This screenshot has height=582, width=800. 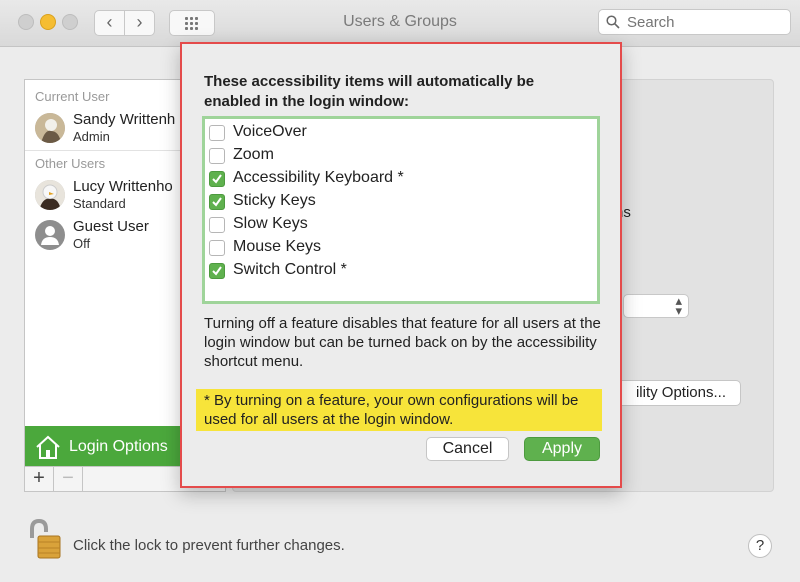 I want to click on list-item: Sticky Keys, so click(x=399, y=202).